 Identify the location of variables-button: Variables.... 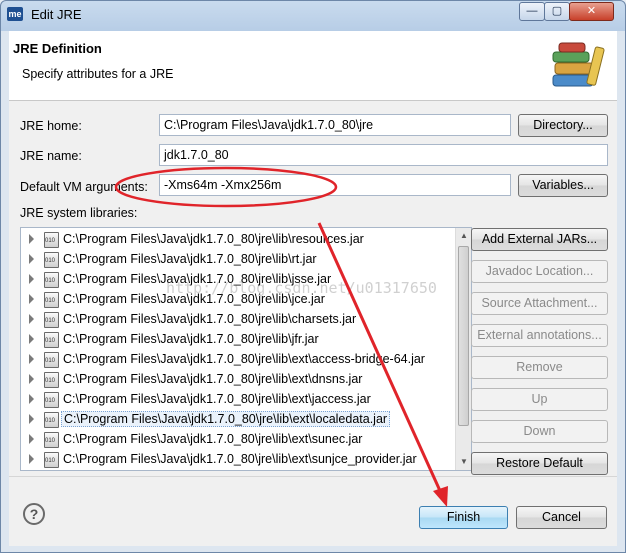
(563, 185).